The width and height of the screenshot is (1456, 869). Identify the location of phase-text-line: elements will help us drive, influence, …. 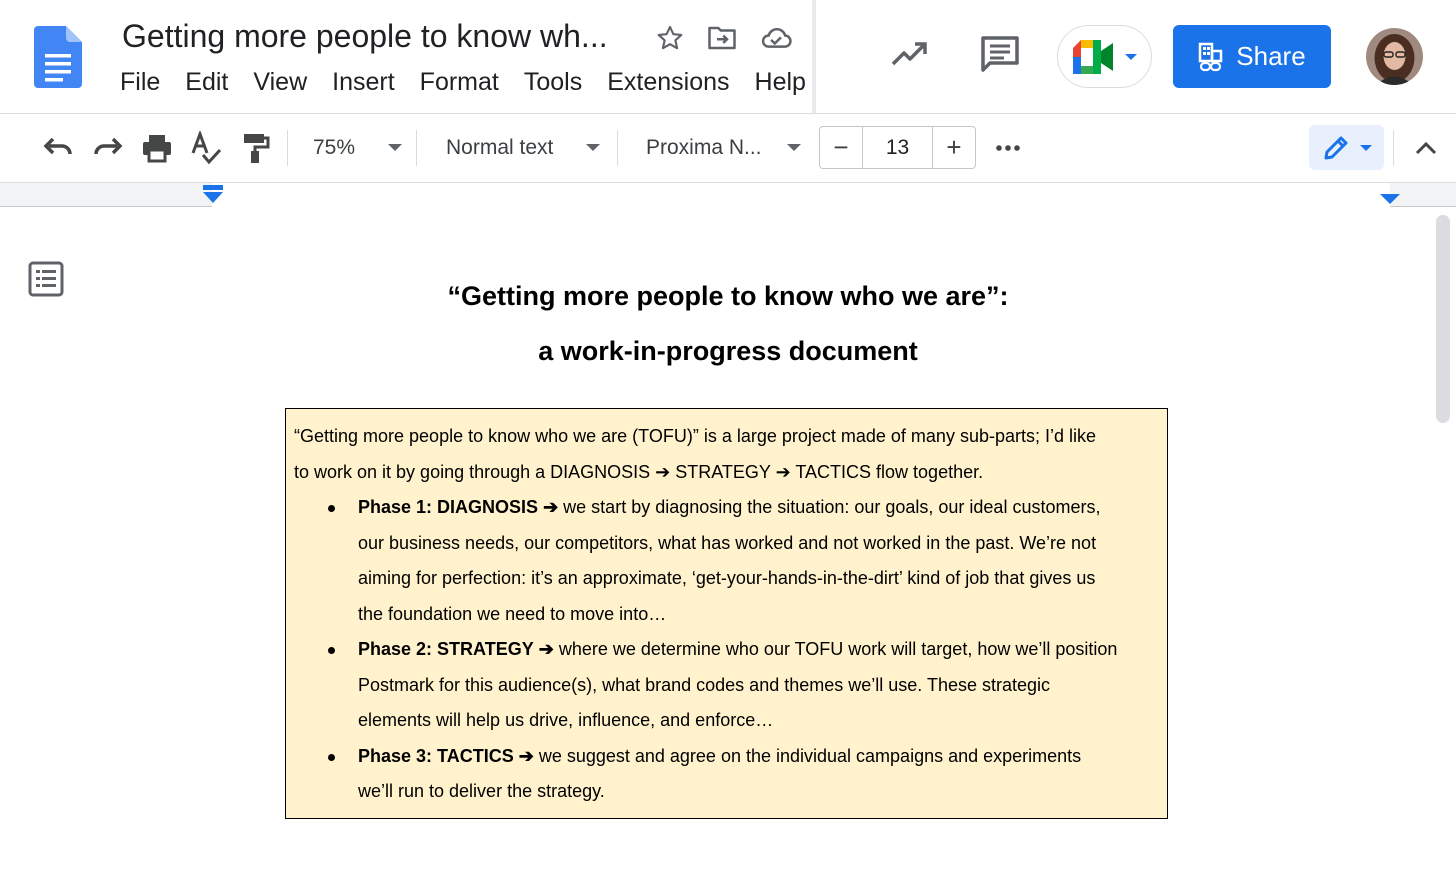
(566, 720).